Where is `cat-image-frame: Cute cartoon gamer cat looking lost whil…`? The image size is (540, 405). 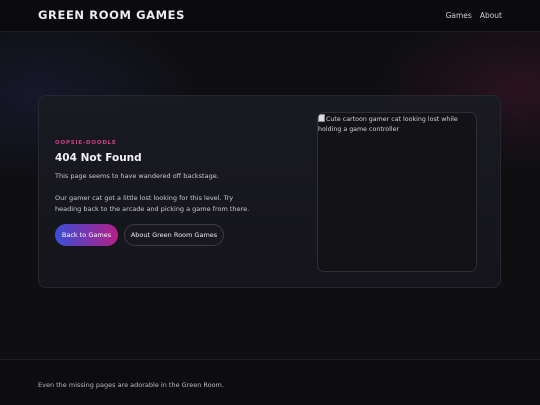
cat-image-frame: Cute cartoon gamer cat looking lost whil… is located at coordinates (397, 192).